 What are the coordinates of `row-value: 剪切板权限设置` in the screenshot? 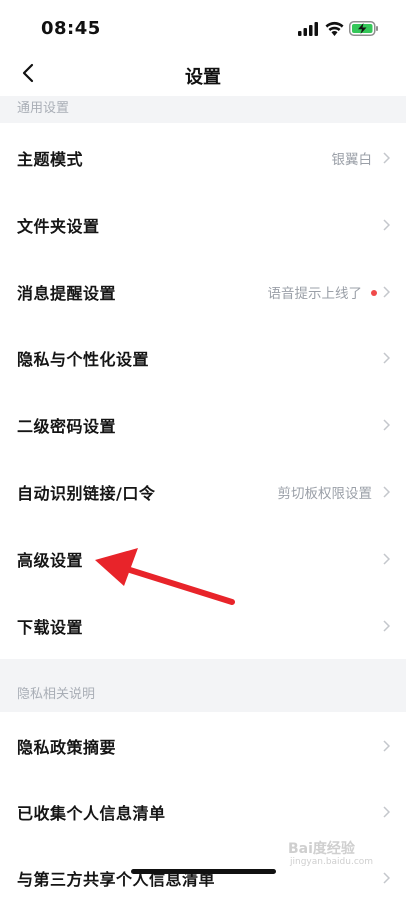 It's located at (325, 494).